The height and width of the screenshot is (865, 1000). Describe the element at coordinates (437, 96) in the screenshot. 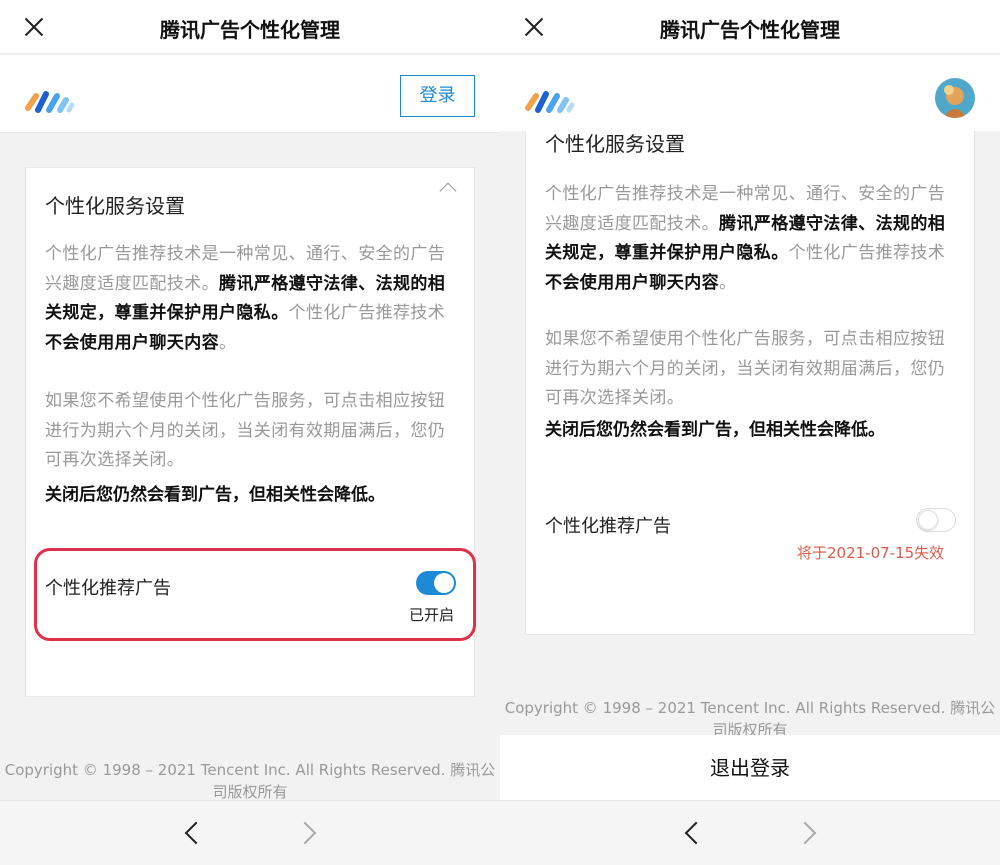

I see `login-button: 登录` at that location.